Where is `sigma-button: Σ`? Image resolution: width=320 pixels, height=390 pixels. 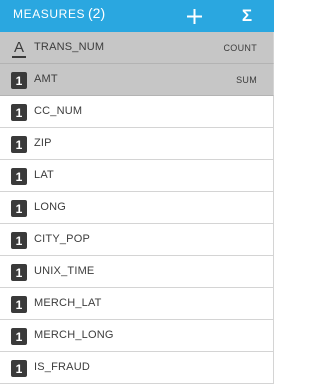
sigma-button: Σ is located at coordinates (247, 16).